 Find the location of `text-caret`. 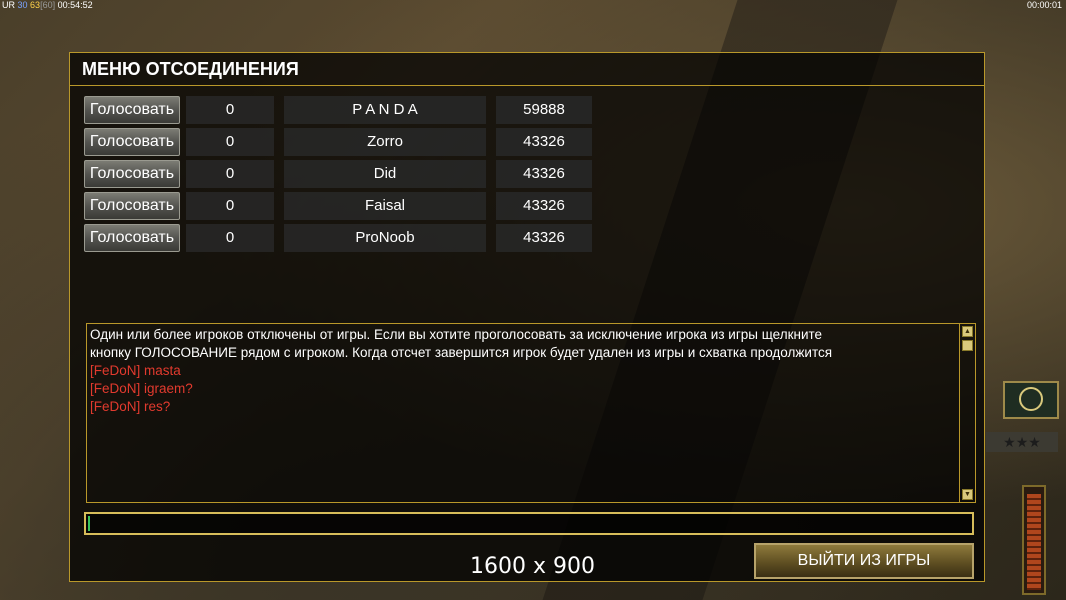

text-caret is located at coordinates (89, 523).